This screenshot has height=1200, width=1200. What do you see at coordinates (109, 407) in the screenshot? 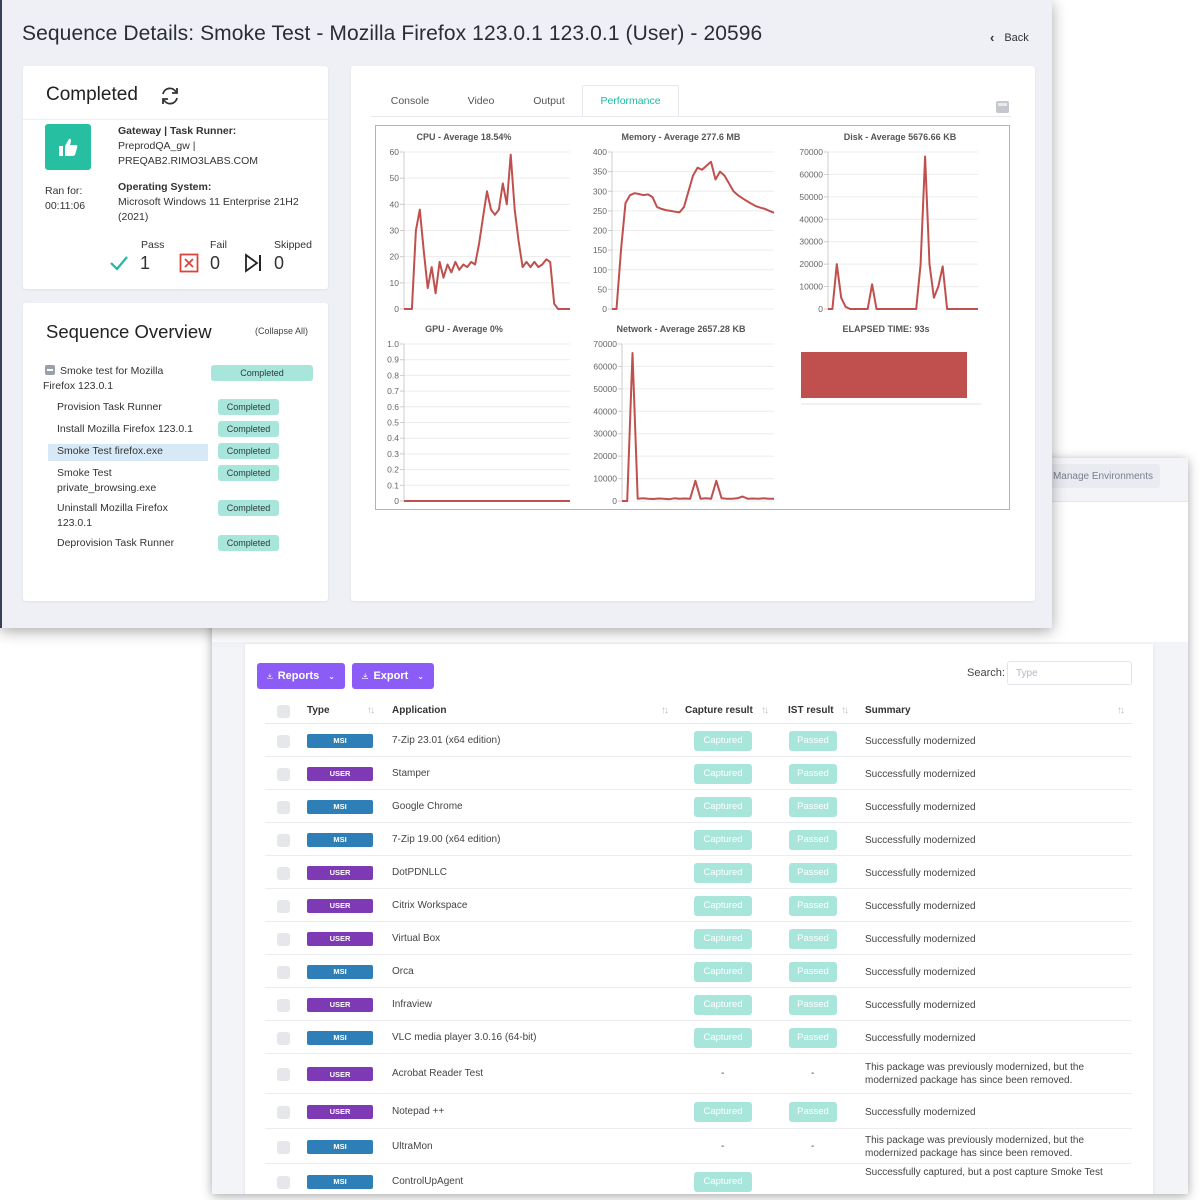
I see `overview-step: Provision Task Runner` at bounding box center [109, 407].